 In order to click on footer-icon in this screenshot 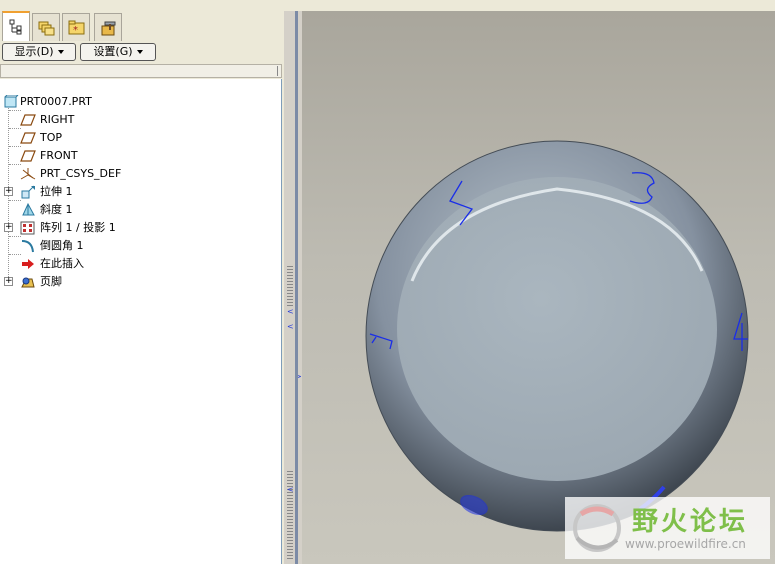, I will do `click(28, 282)`.